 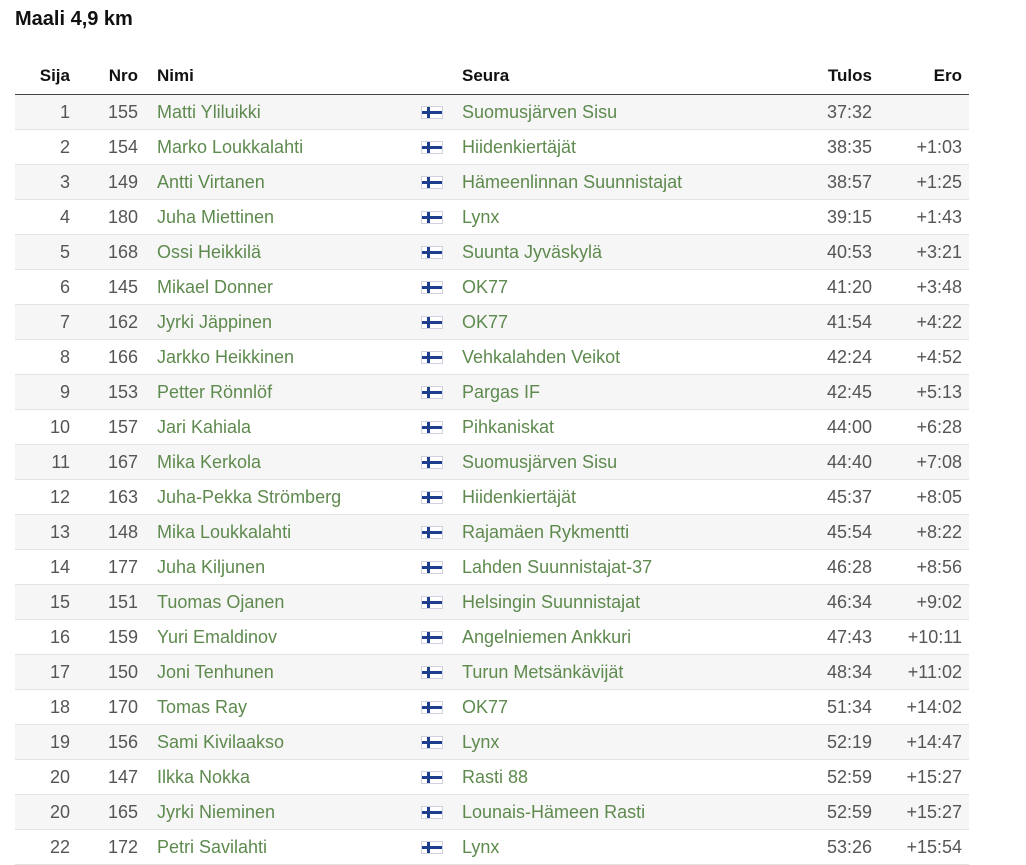 What do you see at coordinates (225, 357) in the screenshot?
I see `runner-name-link: Jarkko Heikkinen` at bounding box center [225, 357].